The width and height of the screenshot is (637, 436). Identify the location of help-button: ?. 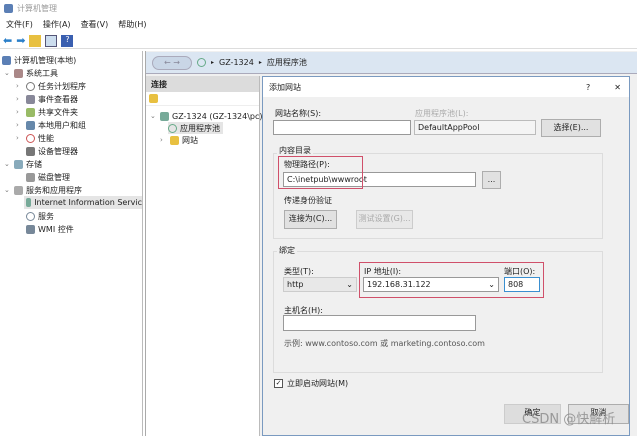
(588, 87).